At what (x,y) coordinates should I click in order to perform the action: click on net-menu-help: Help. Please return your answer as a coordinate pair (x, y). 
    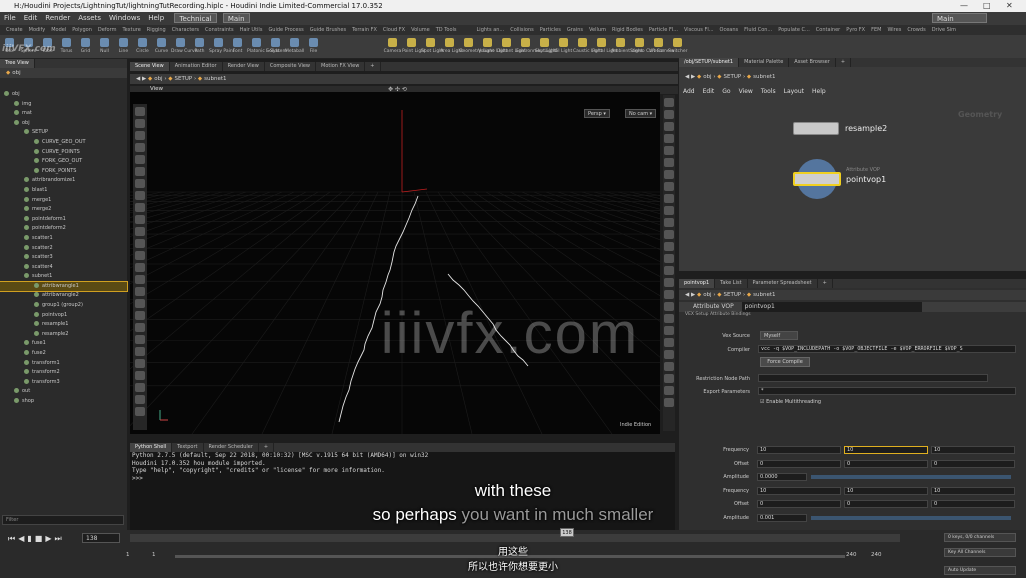
    Looking at the image, I should click on (819, 91).